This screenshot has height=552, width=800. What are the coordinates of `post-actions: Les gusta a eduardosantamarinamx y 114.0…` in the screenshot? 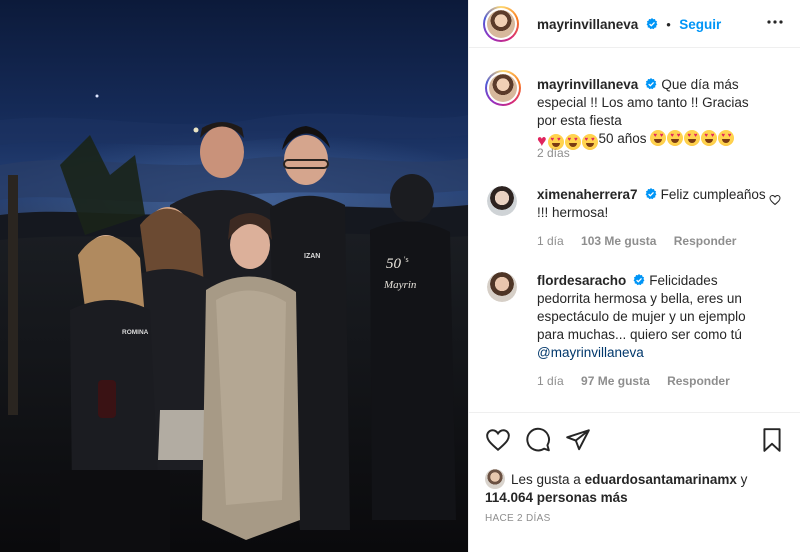 It's located at (634, 482).